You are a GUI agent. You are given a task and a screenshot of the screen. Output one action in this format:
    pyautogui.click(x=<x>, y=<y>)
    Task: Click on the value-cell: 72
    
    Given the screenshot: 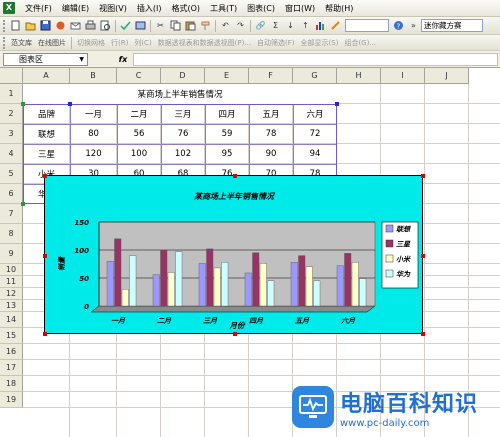 What is the action you would take?
    pyautogui.click(x=315, y=134)
    